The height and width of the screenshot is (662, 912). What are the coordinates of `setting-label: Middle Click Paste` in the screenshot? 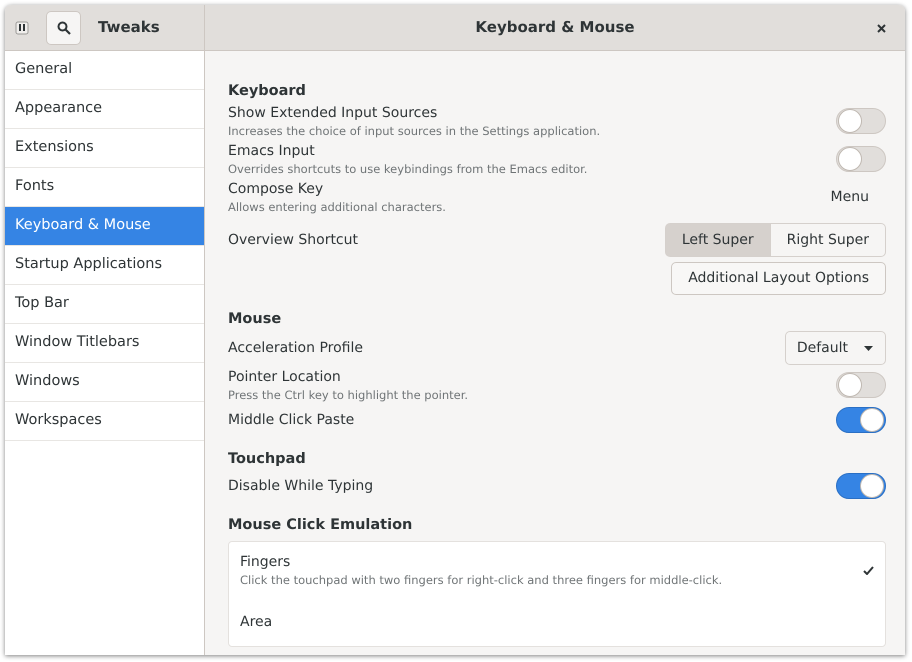 It's located at (291, 420).